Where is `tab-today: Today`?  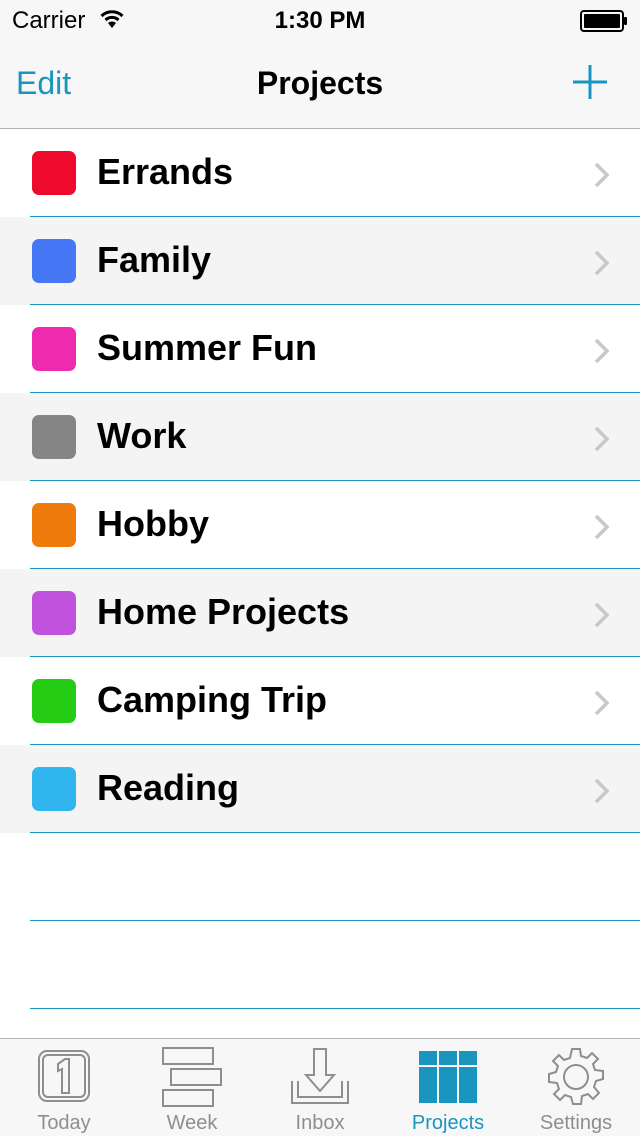 tab-today: Today is located at coordinates (64, 1087).